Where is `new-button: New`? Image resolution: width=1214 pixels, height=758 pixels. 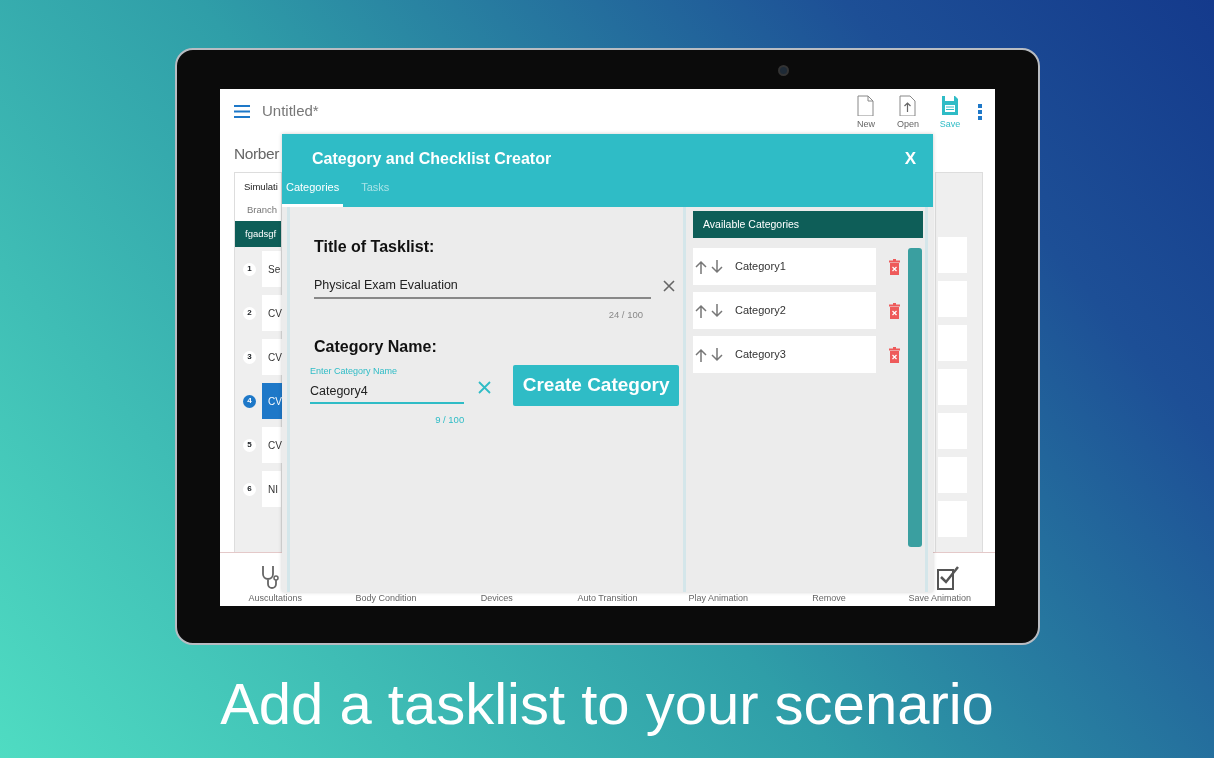
new-button: New is located at coordinates (866, 113).